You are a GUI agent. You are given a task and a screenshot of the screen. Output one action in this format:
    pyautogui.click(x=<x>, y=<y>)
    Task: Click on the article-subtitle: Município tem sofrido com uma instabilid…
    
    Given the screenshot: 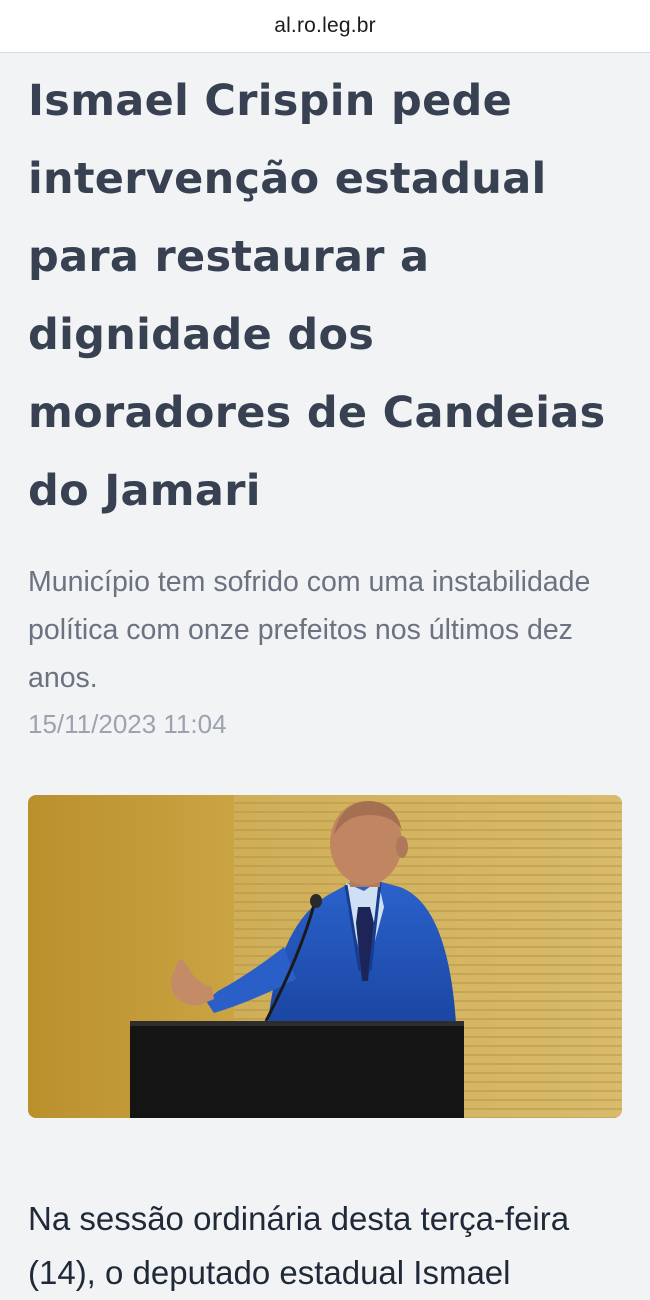 What is the action you would take?
    pyautogui.click(x=309, y=630)
    